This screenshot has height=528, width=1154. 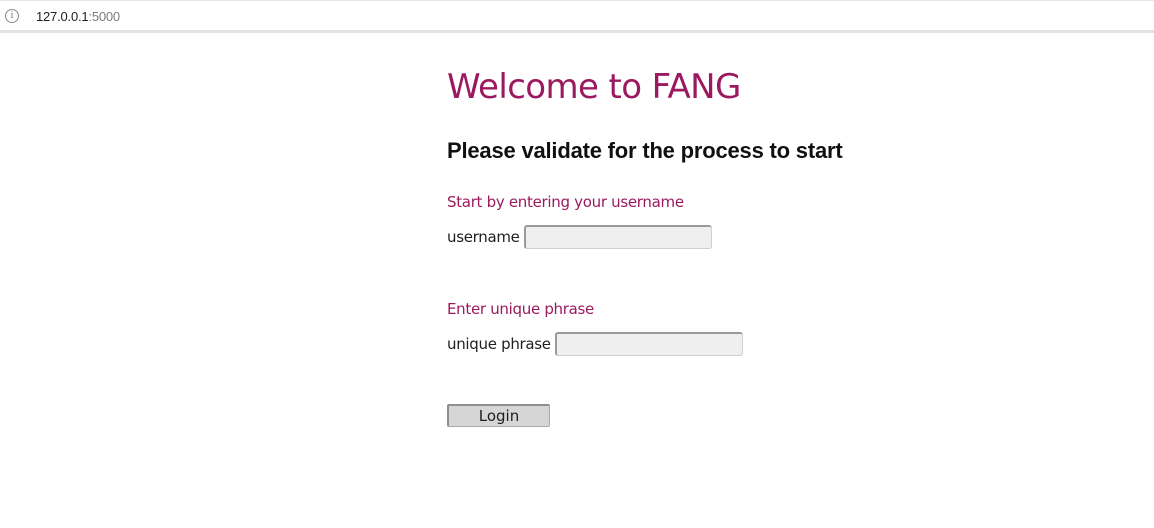 I want to click on phrase-section-label: Enter unique phrase, so click(x=520, y=309).